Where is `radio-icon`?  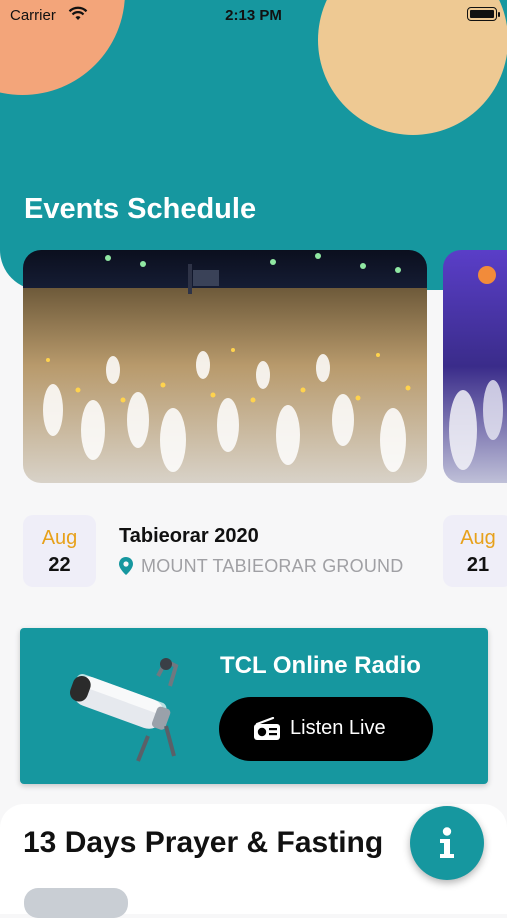
radio-icon is located at coordinates (267, 728).